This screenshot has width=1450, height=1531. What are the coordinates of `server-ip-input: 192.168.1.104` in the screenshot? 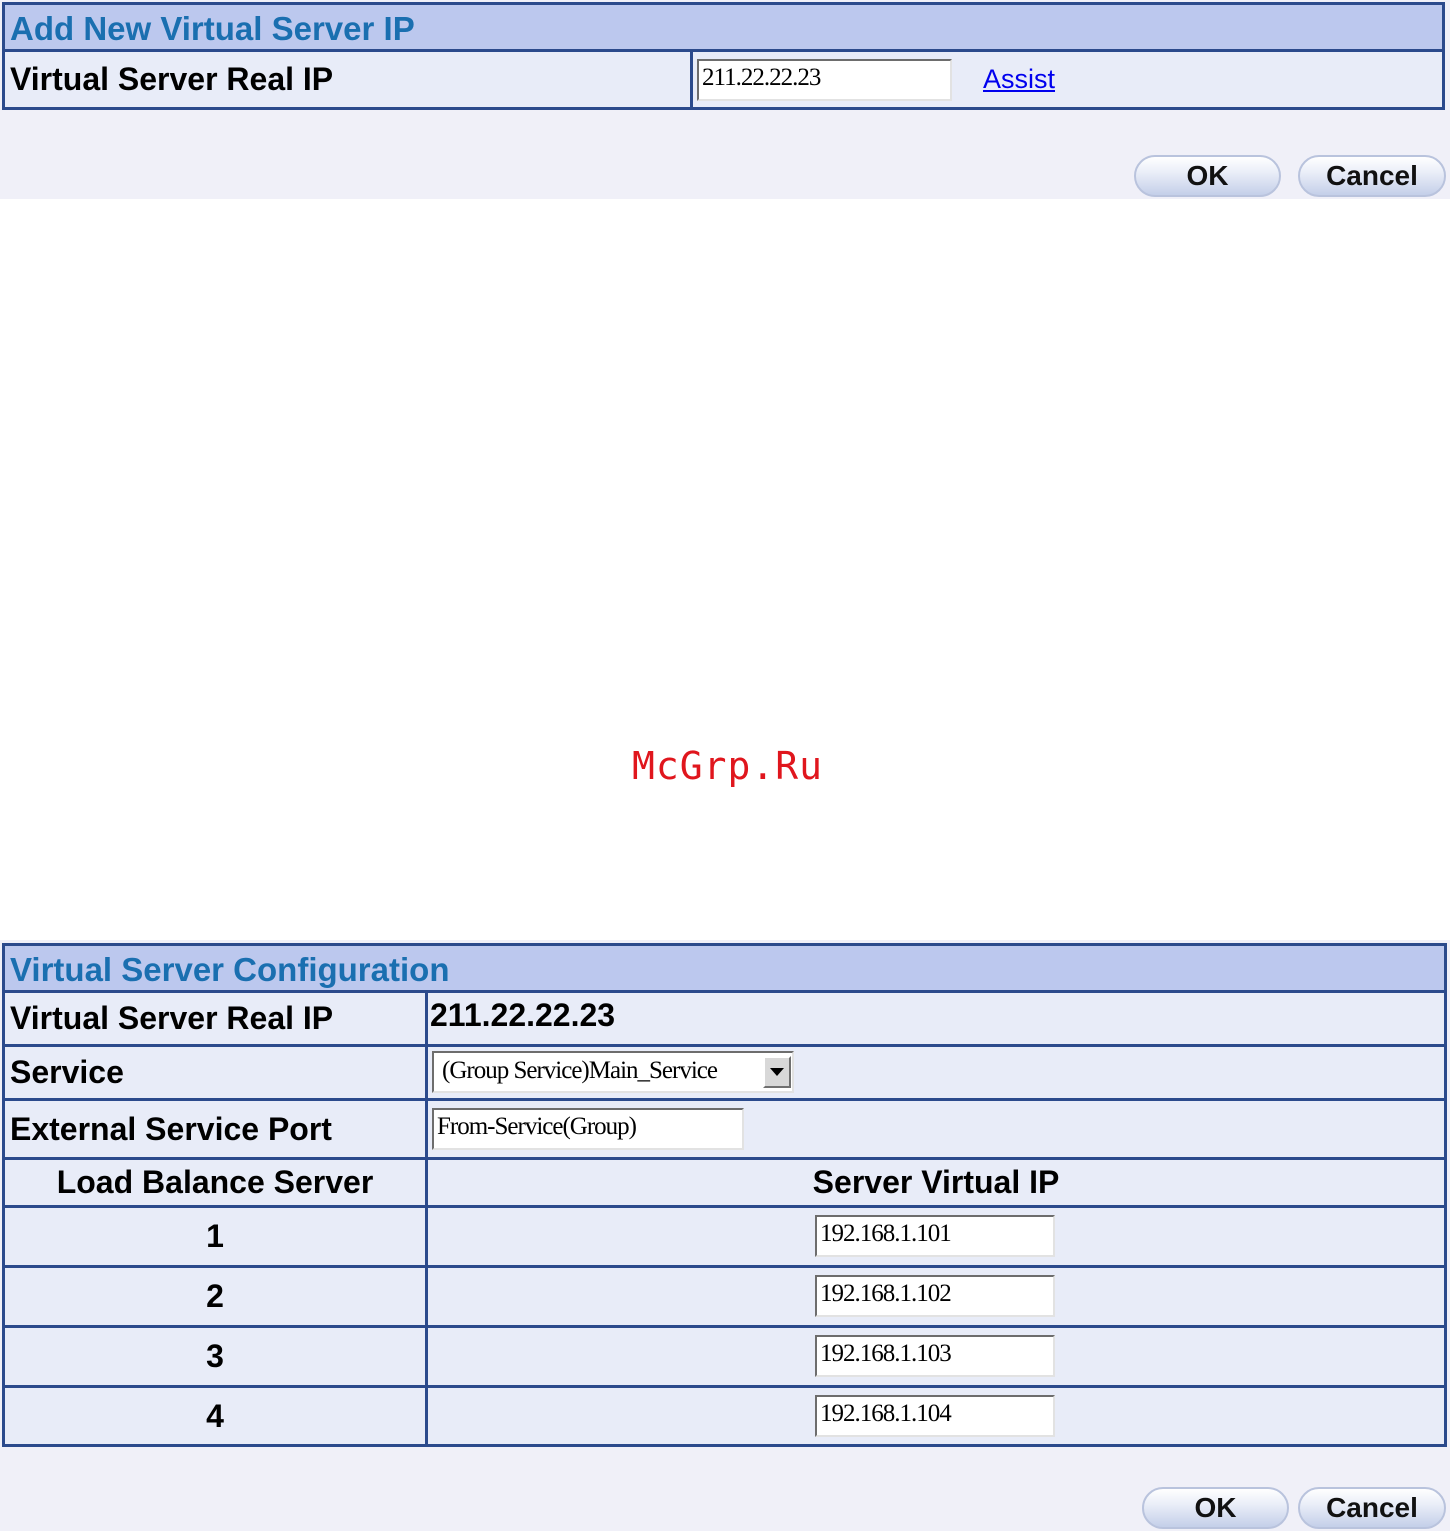 It's located at (935, 1416).